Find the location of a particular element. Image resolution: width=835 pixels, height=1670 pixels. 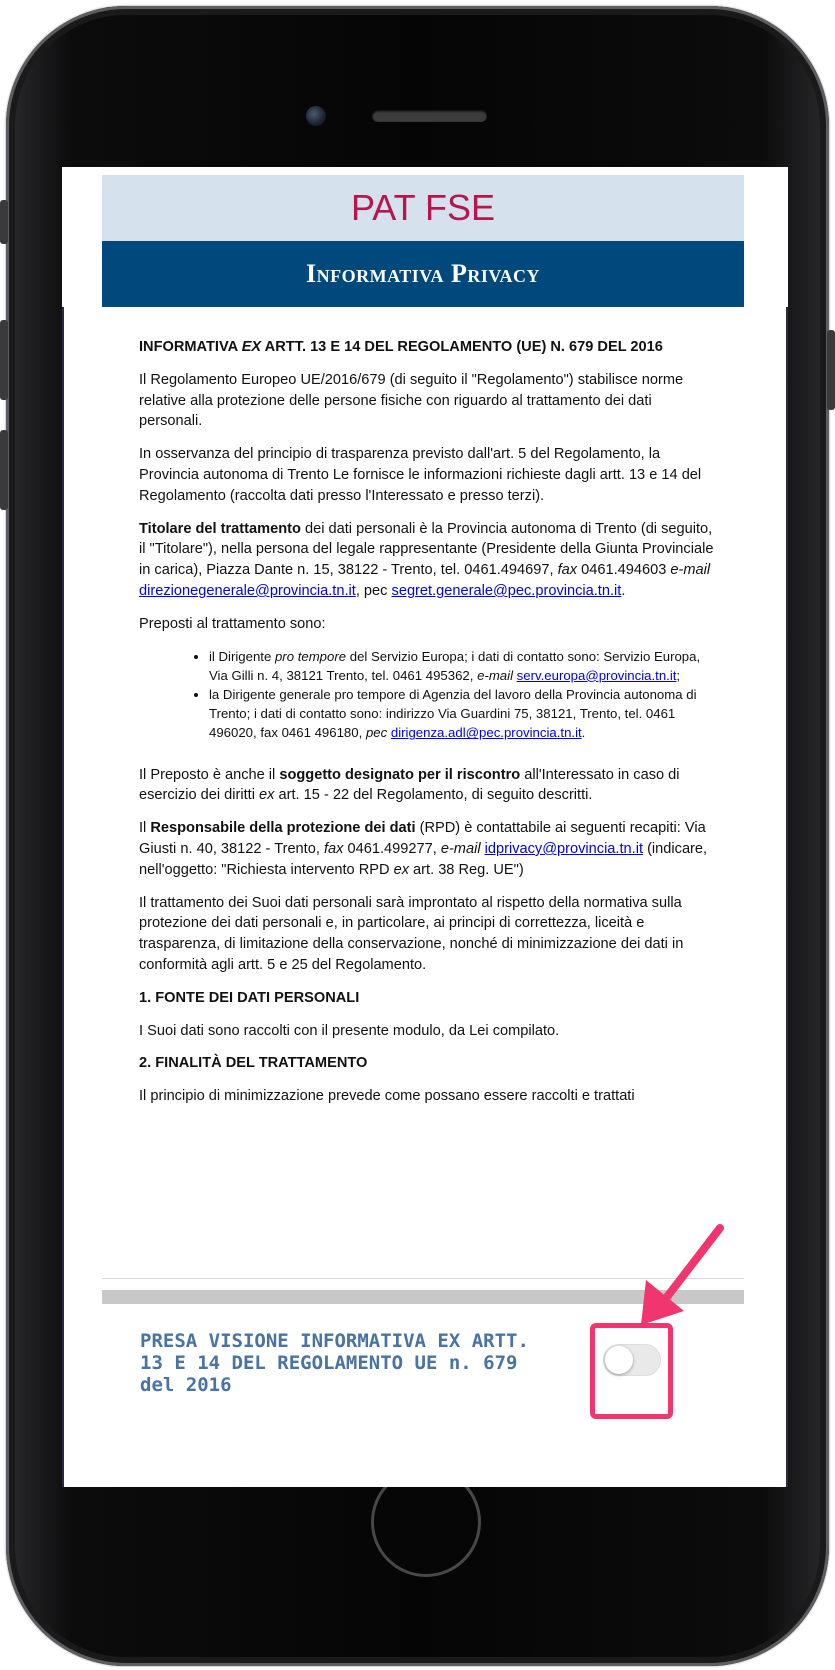

email-link-direzione: direzionegenerale@provincia.tn.it is located at coordinates (247, 591).